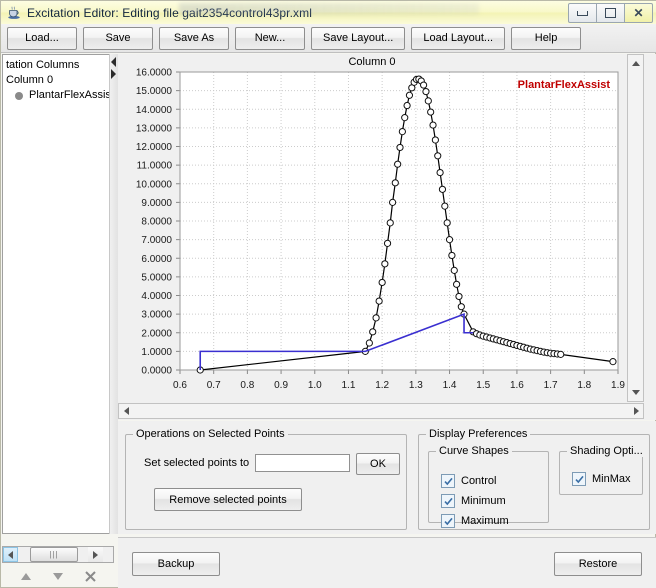  I want to click on move-down-icon, so click(58, 576).